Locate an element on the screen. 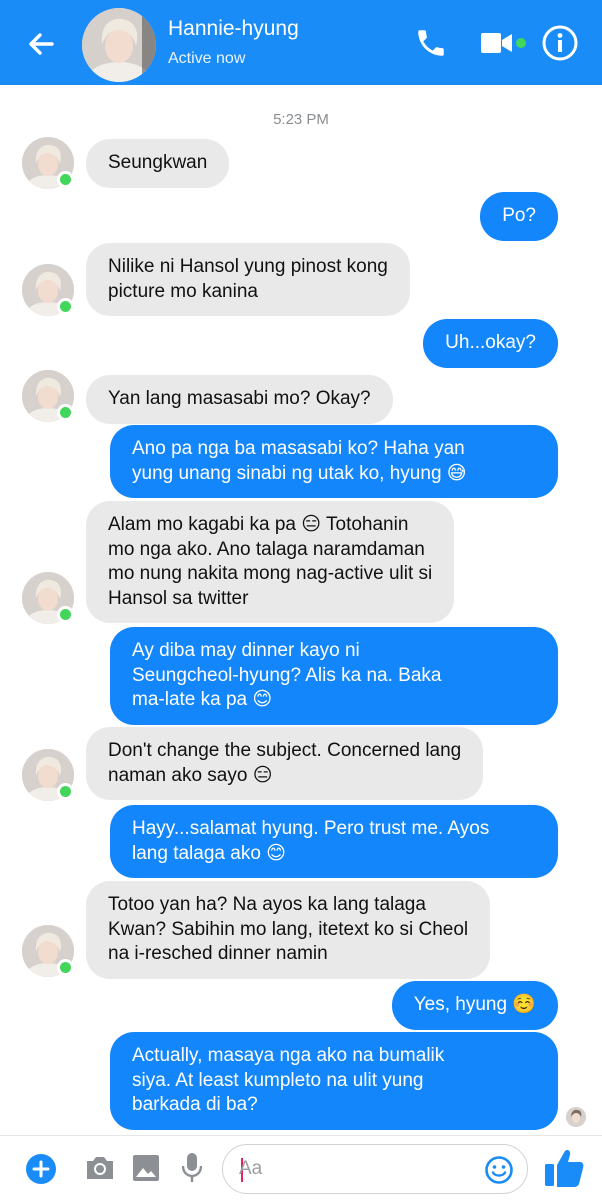 This screenshot has height=1200, width=602. video-camera-icon is located at coordinates (497, 43).